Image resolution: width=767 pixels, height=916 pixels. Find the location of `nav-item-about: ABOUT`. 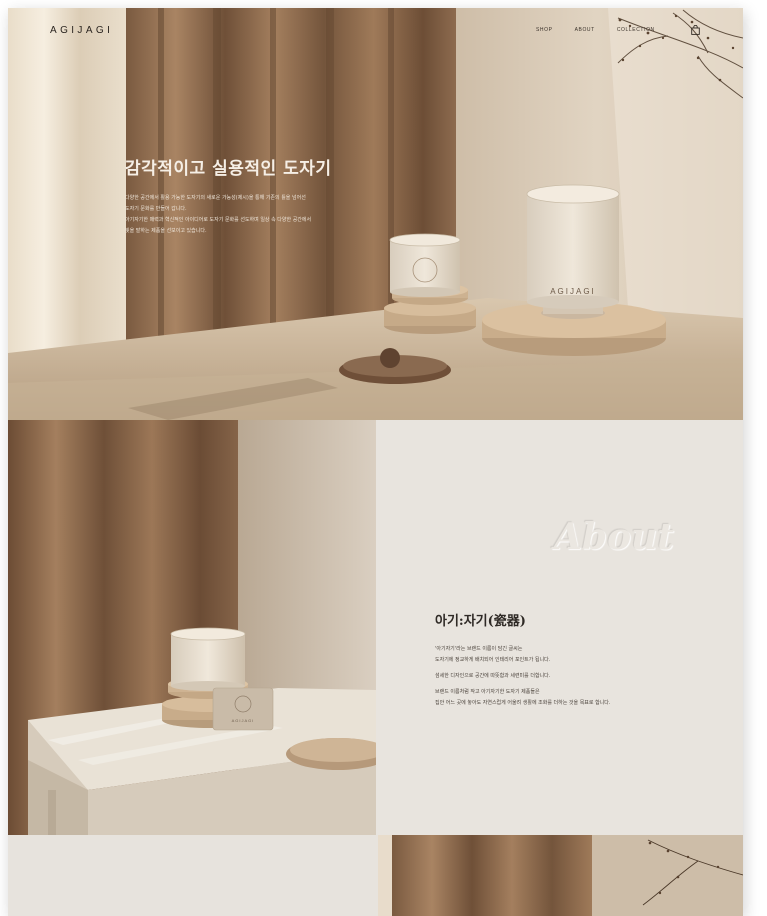

nav-item-about: ABOUT is located at coordinates (585, 30).